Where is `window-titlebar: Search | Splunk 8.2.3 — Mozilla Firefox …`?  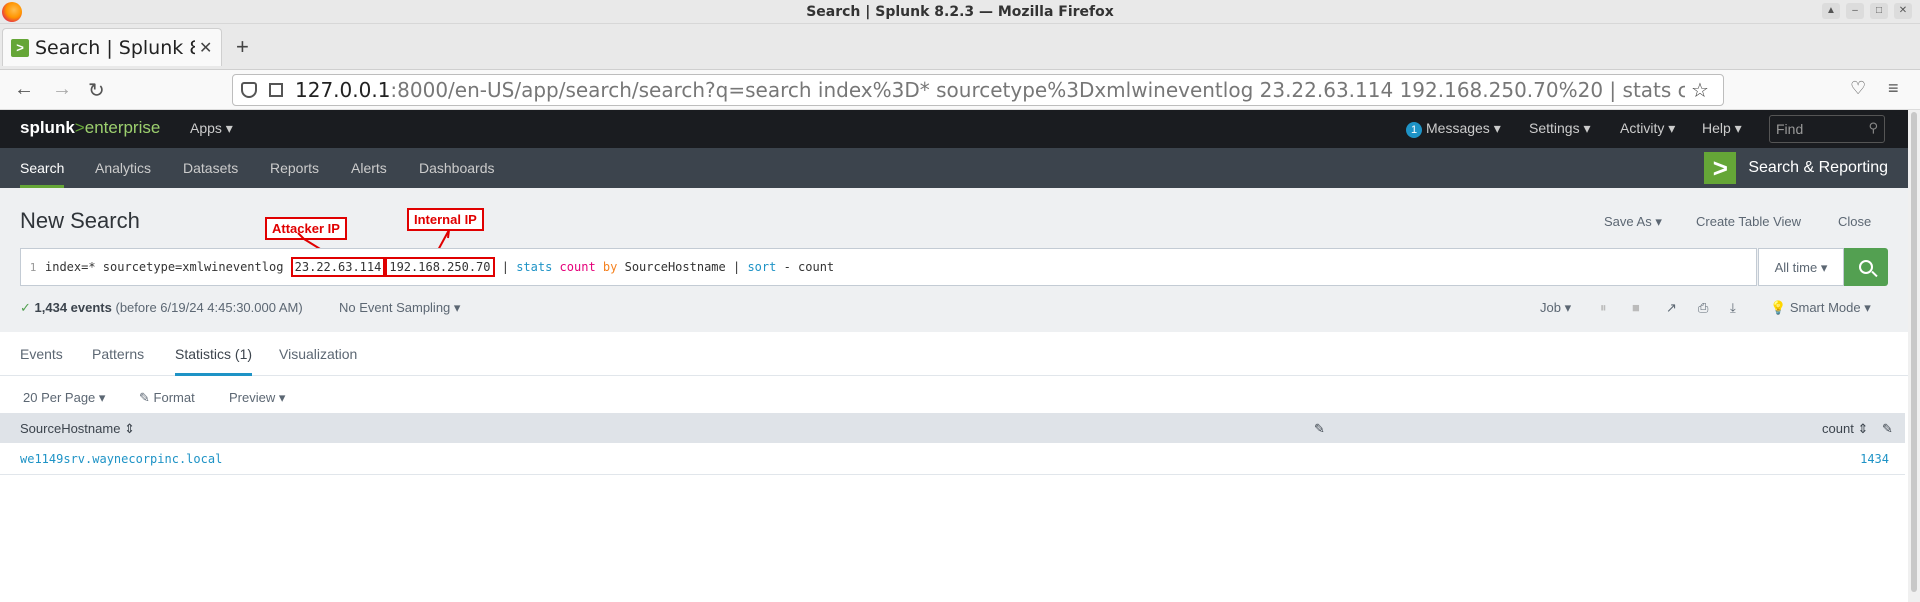 window-titlebar: Search | Splunk 8.2.3 — Mozilla Firefox … is located at coordinates (960, 12).